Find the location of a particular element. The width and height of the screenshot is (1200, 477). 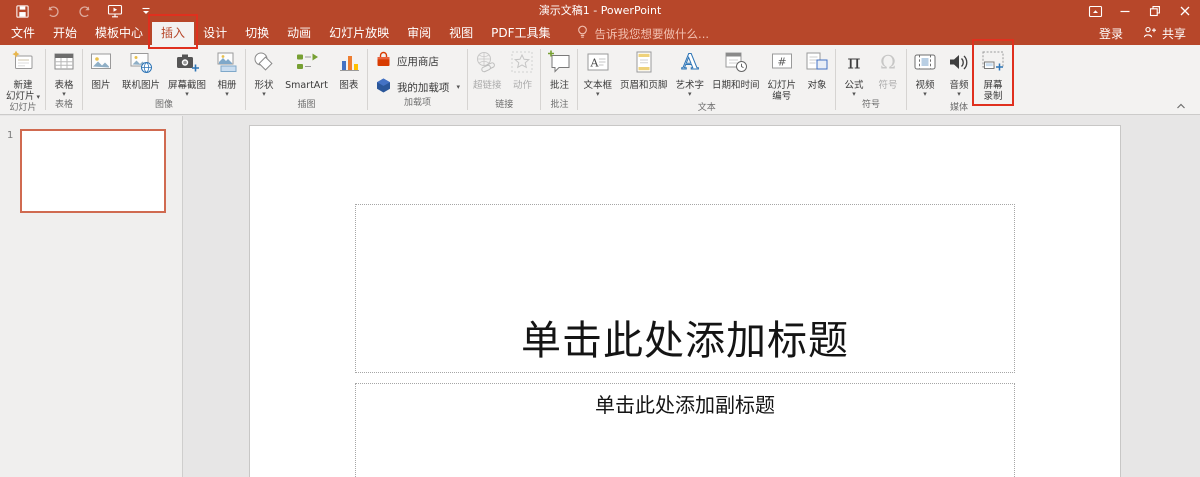

ribbon-button-header-footer: 页眉和页脚 is located at coordinates (644, 69).